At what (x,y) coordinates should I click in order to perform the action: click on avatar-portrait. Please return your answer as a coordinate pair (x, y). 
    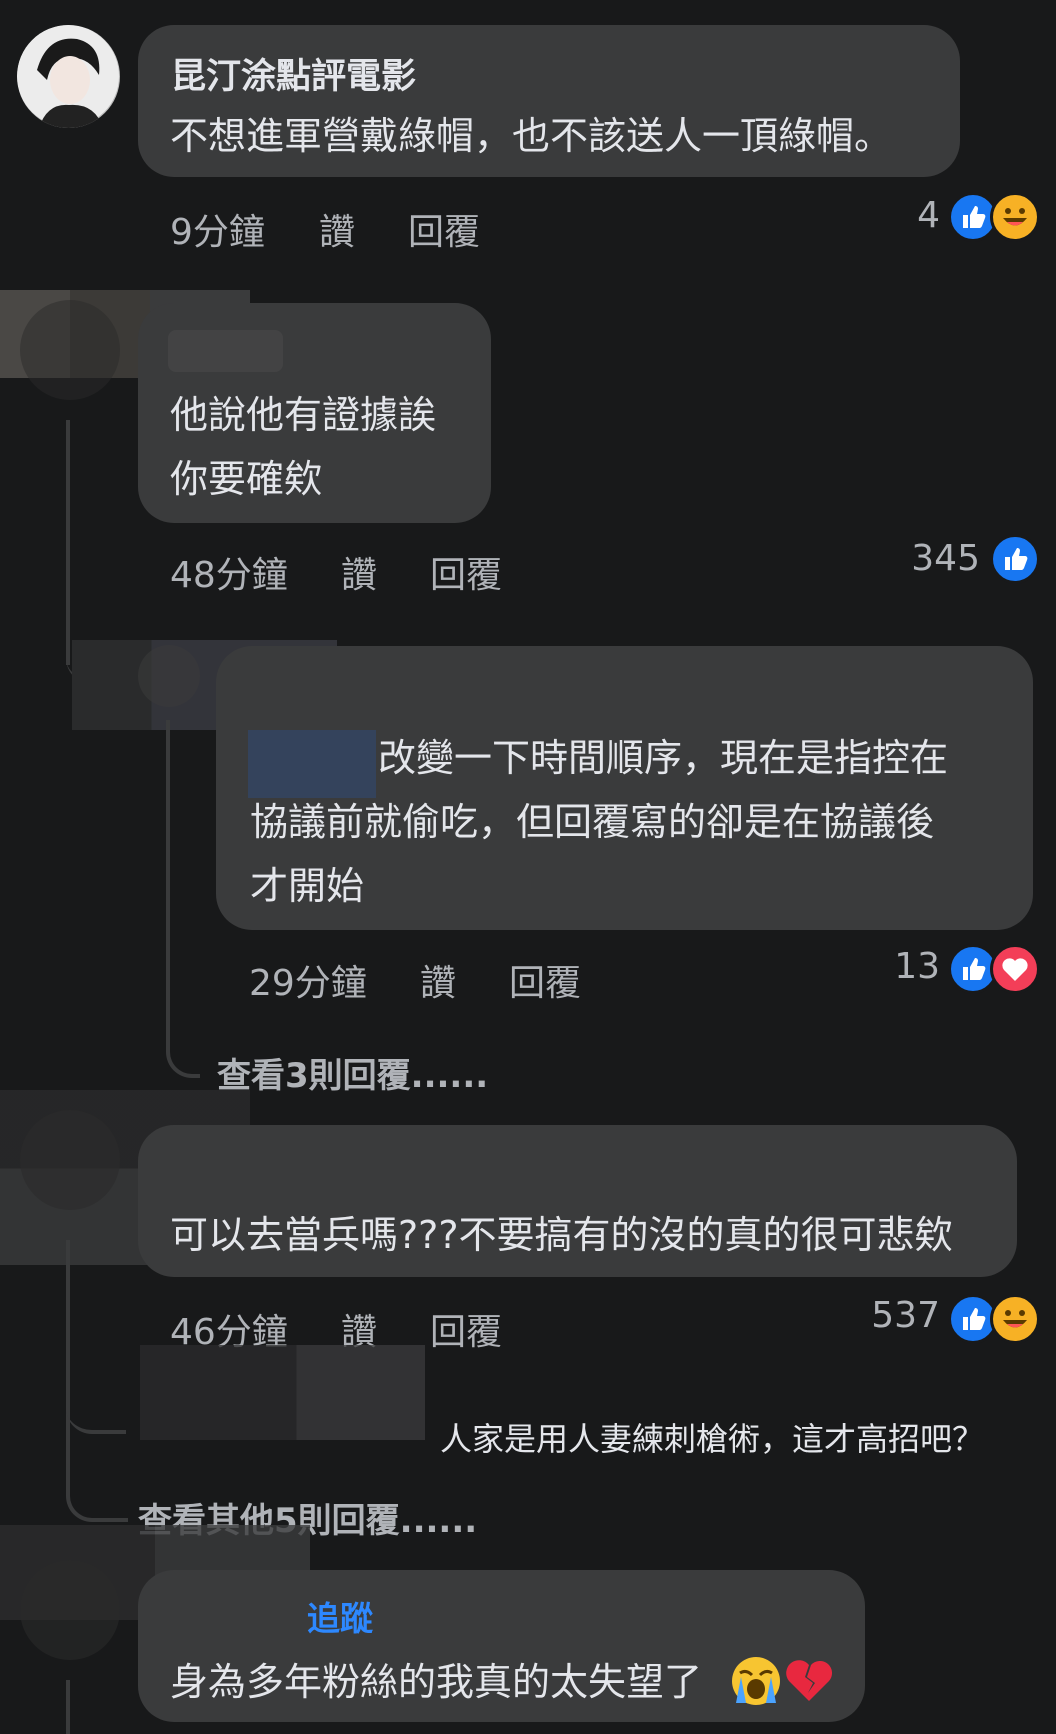
    Looking at the image, I should click on (68, 76).